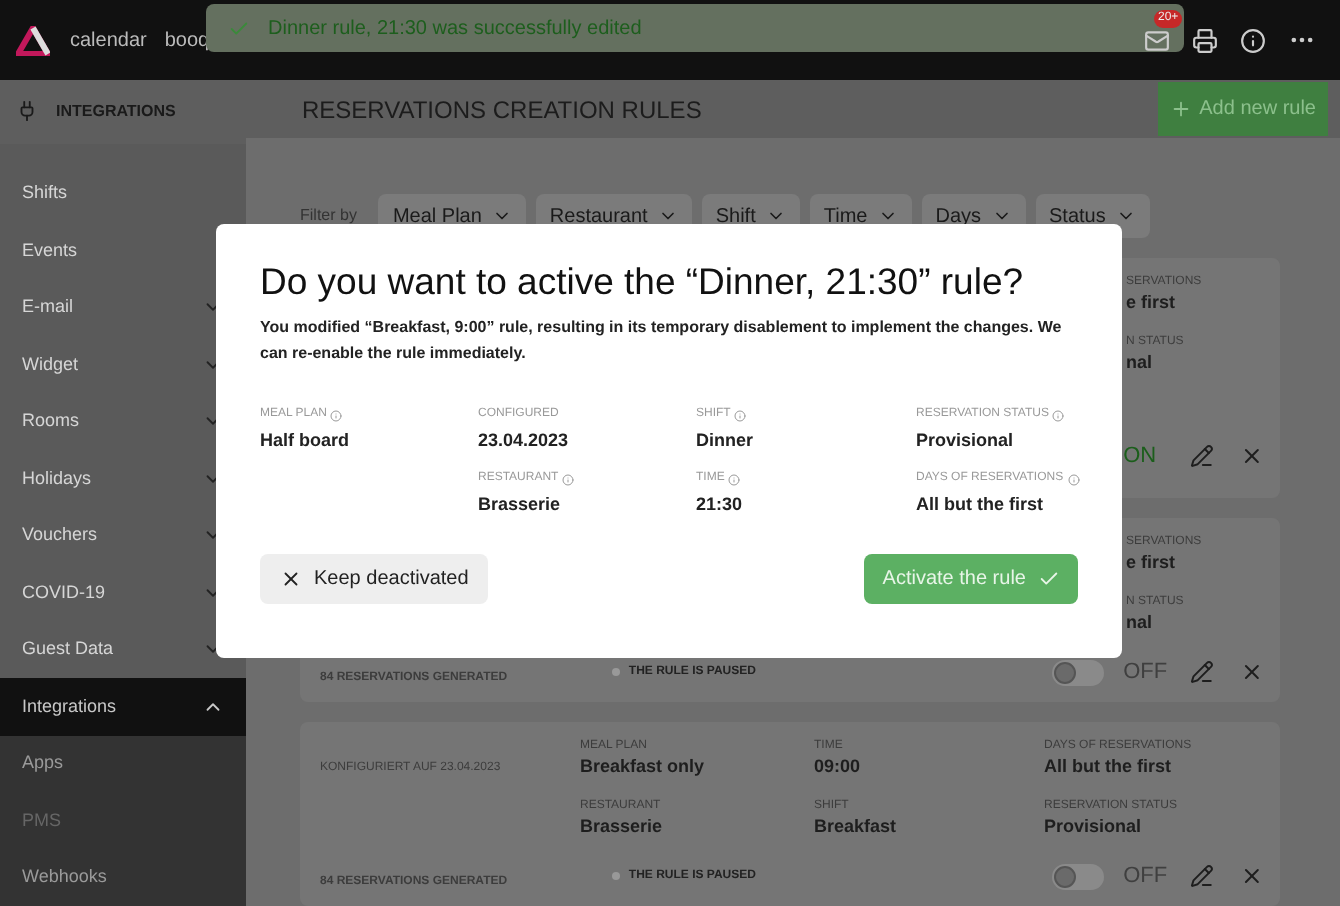  Describe the element at coordinates (643, 282) in the screenshot. I see `dialog-title: Do you want to active the “Dinner, 21:30” rule?` at that location.